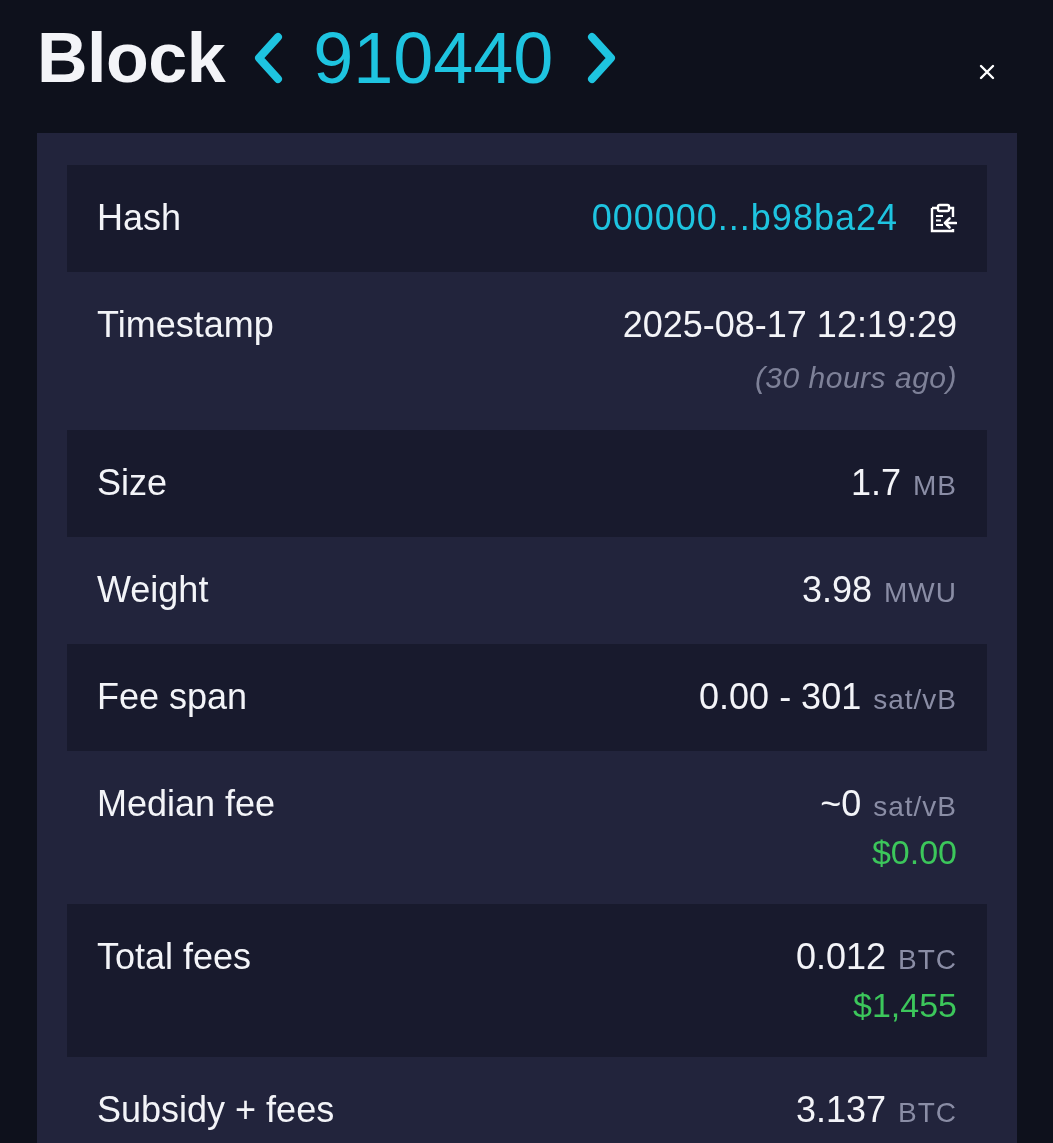 The image size is (1053, 1143). I want to click on field-value: 0.00 - 301, so click(780, 697).